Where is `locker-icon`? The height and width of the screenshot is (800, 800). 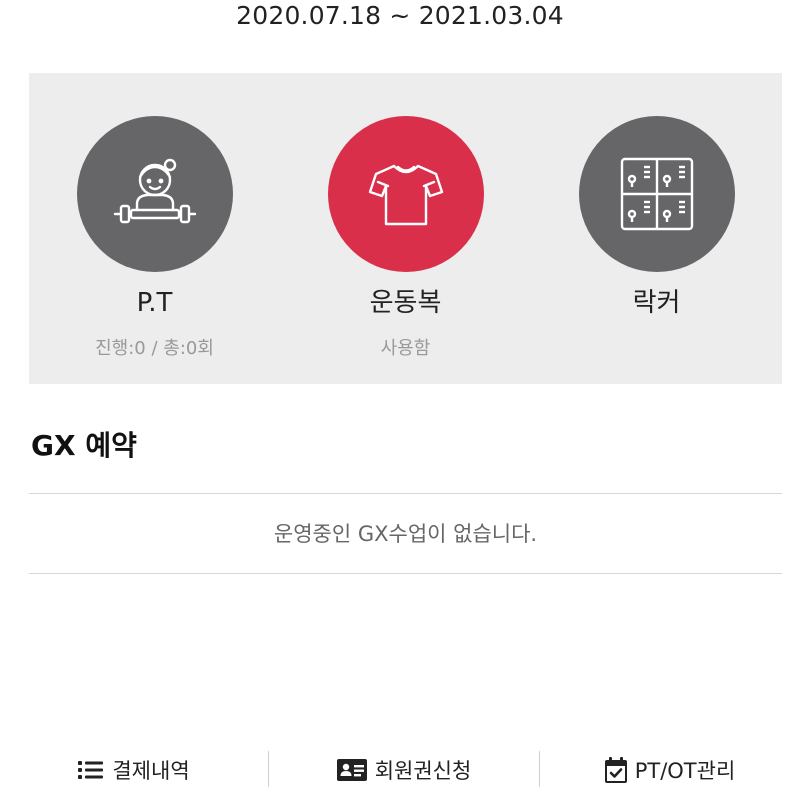 locker-icon is located at coordinates (656, 194).